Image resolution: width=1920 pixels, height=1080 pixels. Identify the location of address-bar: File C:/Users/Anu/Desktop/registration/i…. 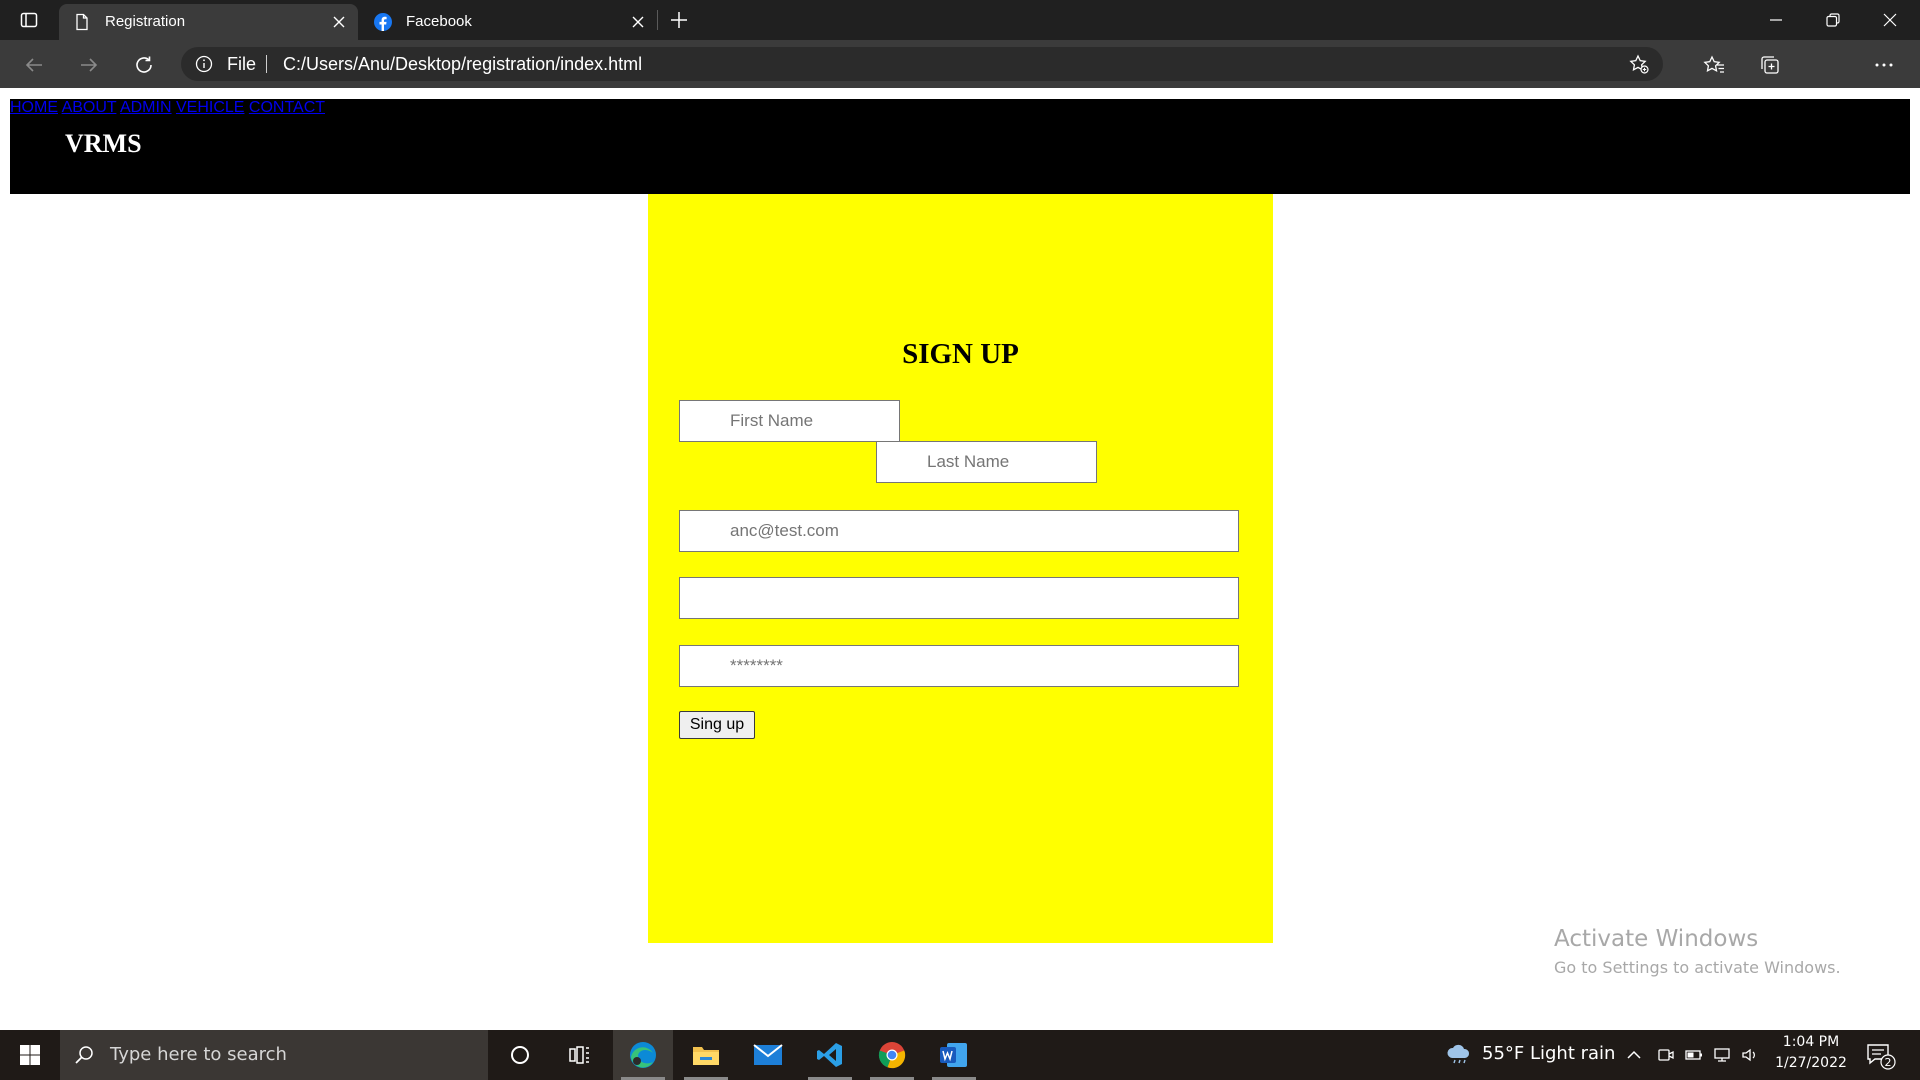
(922, 64).